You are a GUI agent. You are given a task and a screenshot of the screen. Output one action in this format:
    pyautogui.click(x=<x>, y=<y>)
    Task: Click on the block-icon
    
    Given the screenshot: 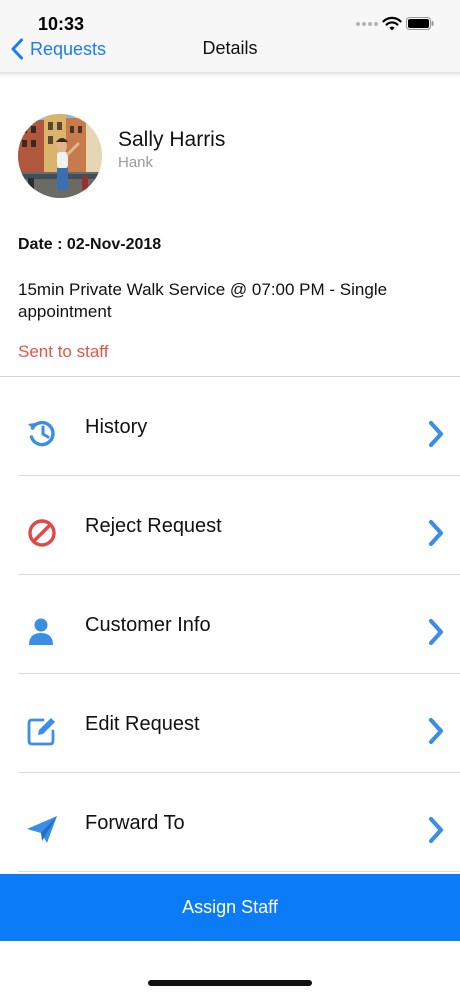 What is the action you would take?
    pyautogui.click(x=42, y=533)
    